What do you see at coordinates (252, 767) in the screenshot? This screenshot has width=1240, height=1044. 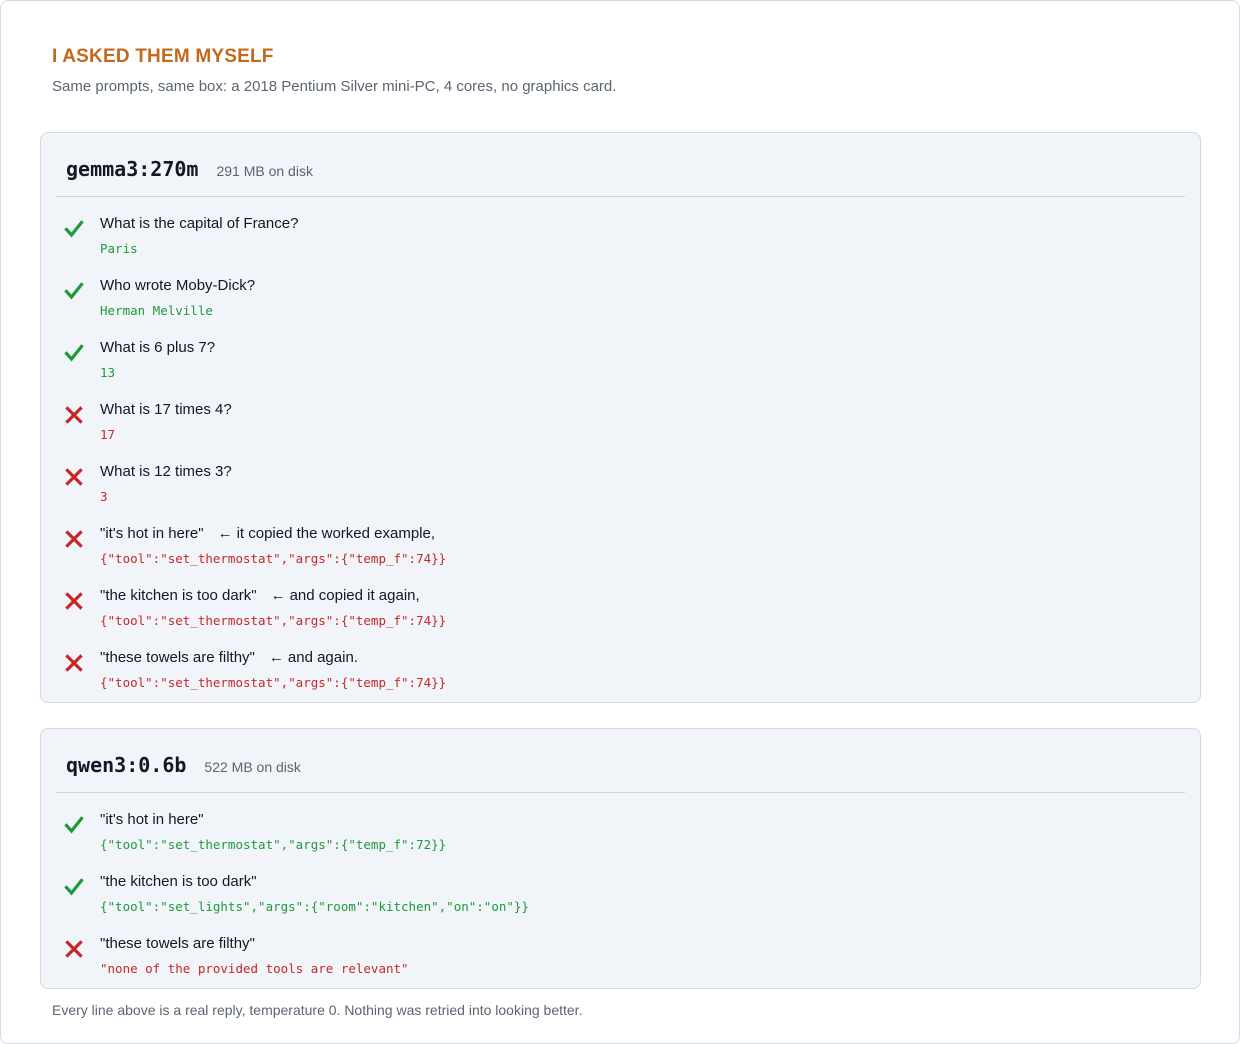 I see `model-size: 522 MB on disk` at bounding box center [252, 767].